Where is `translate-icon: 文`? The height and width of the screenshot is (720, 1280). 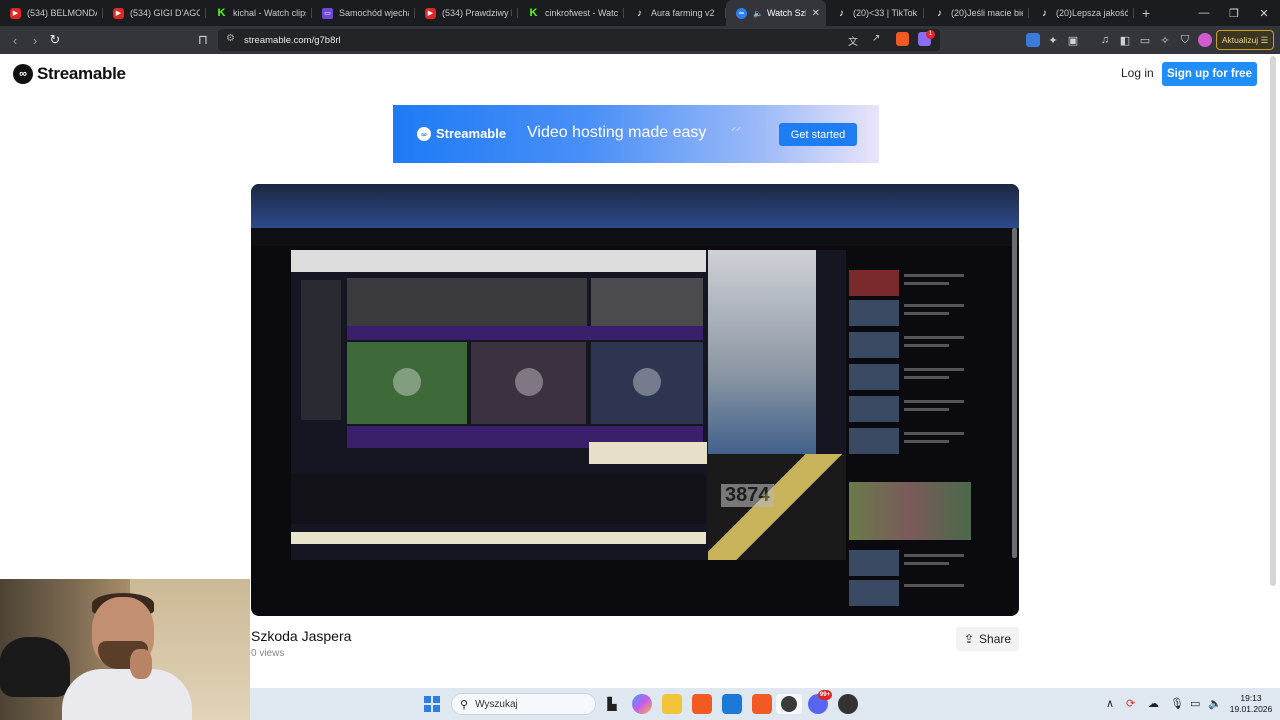 translate-icon: 文 is located at coordinates (853, 40).